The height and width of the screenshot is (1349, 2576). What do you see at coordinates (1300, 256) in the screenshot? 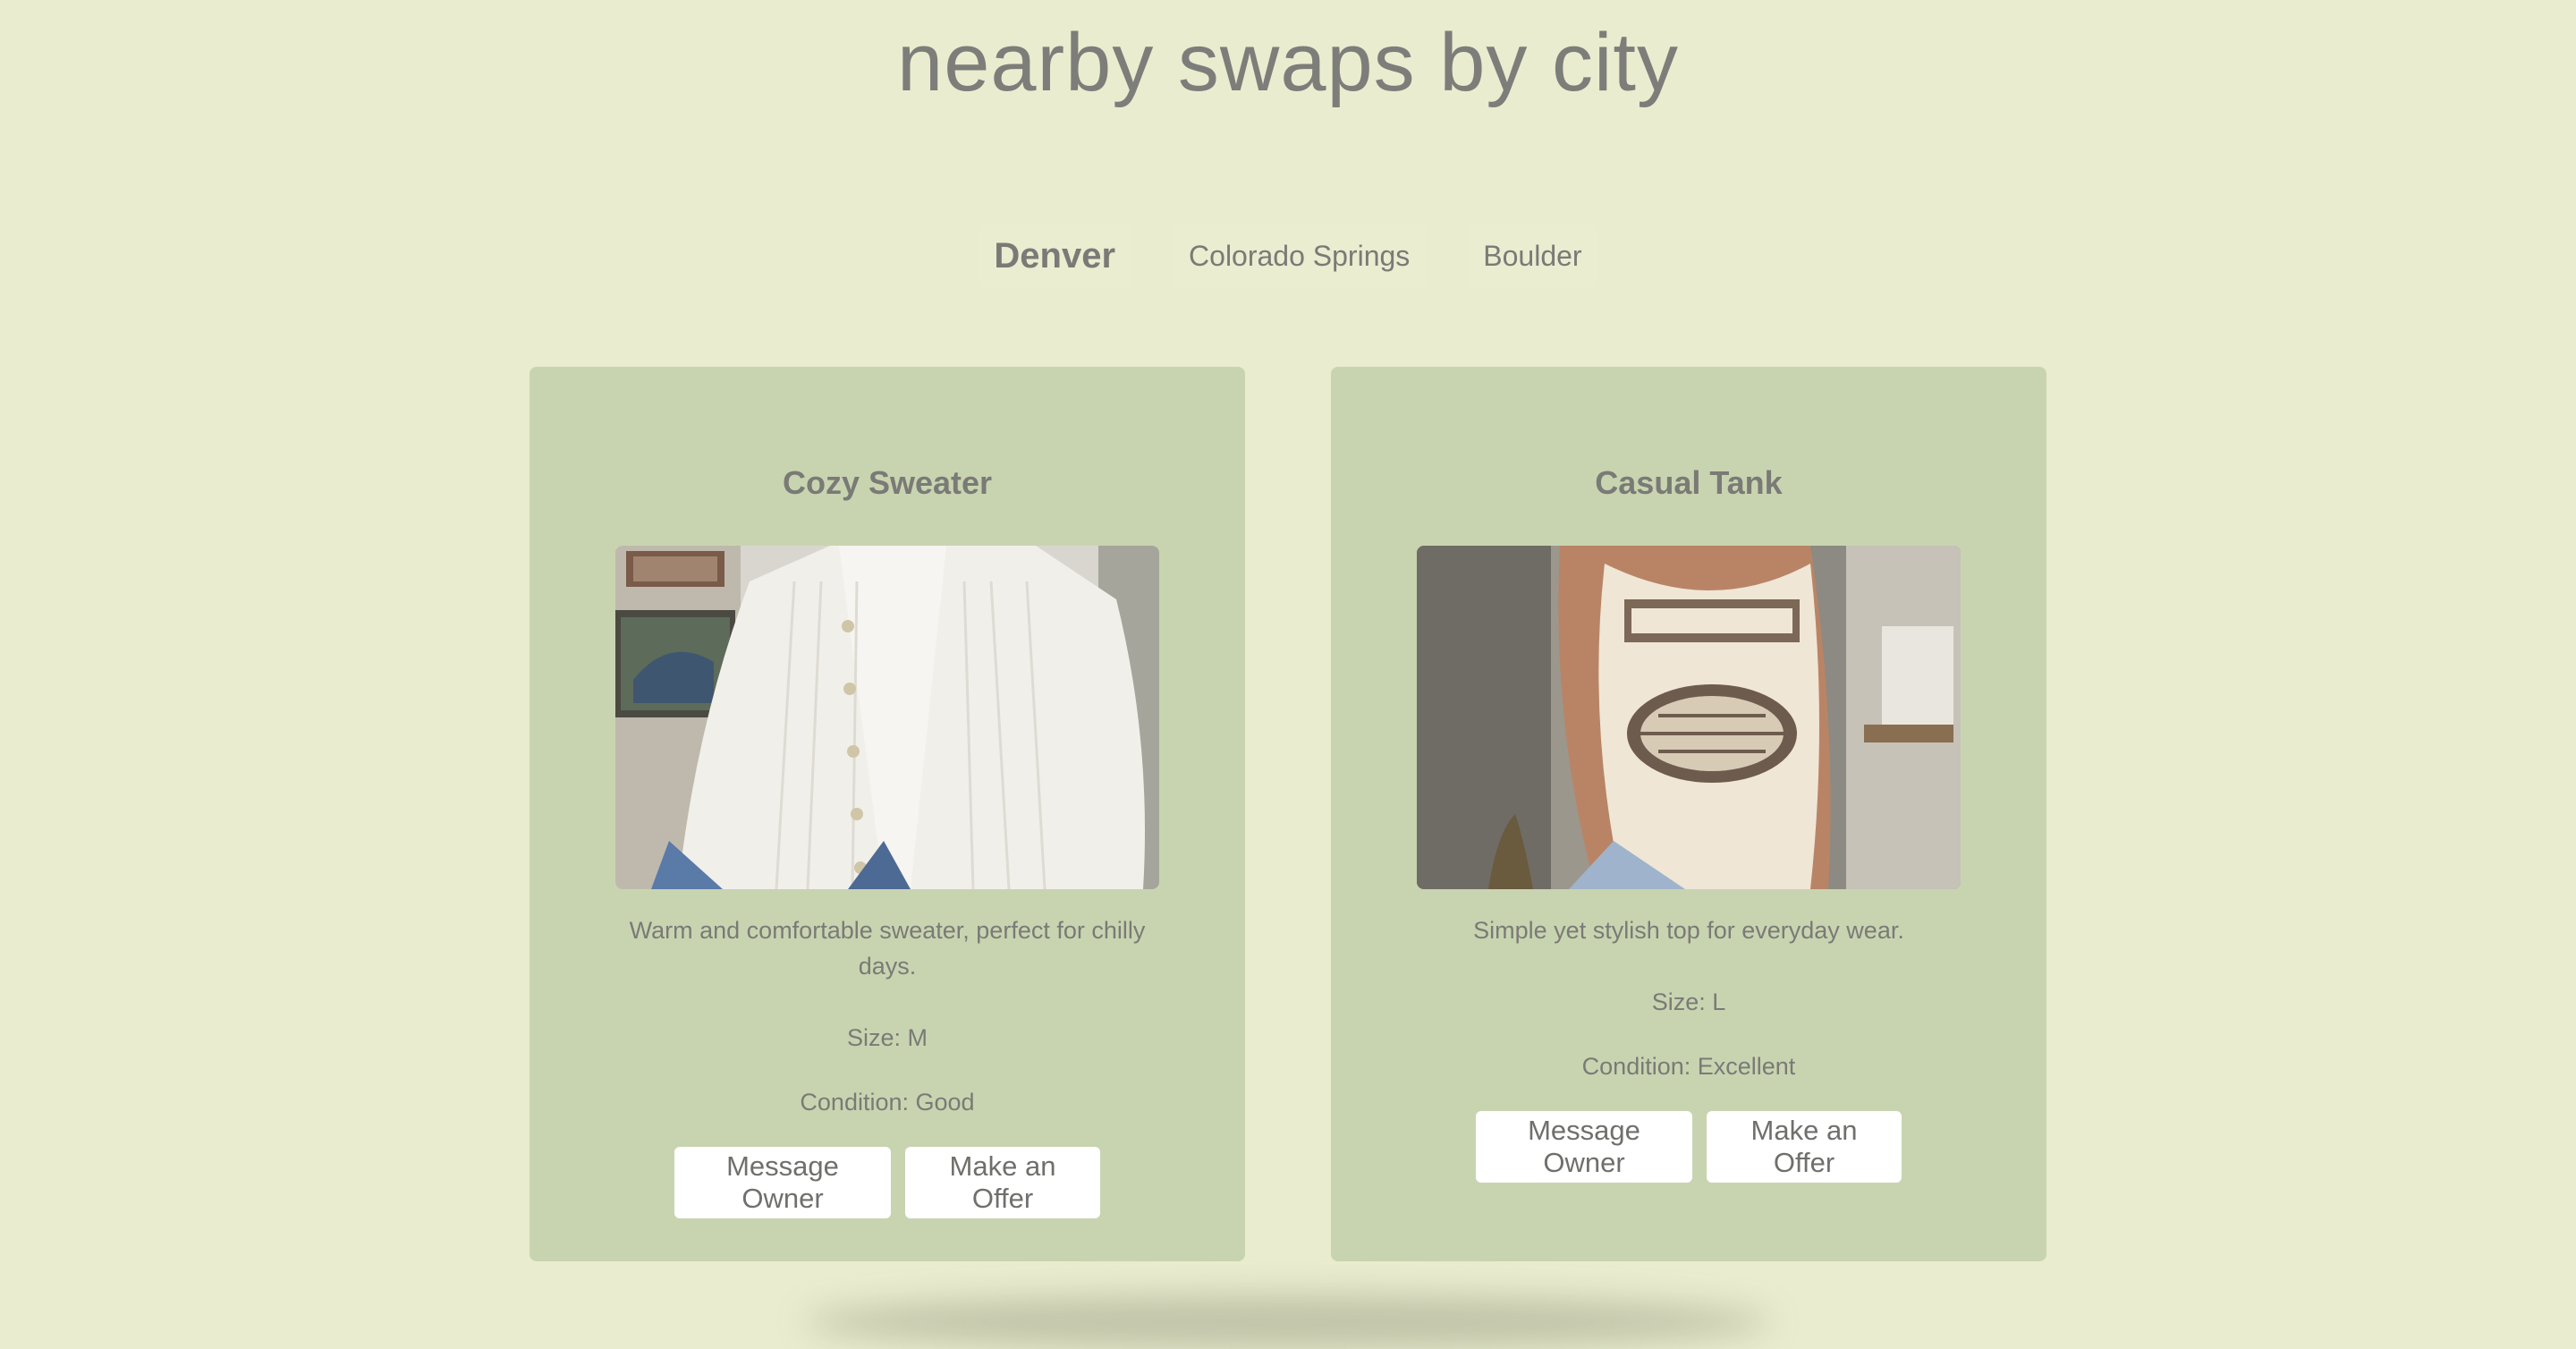
I see `tab-colorado-springs: Colorado Springs` at bounding box center [1300, 256].